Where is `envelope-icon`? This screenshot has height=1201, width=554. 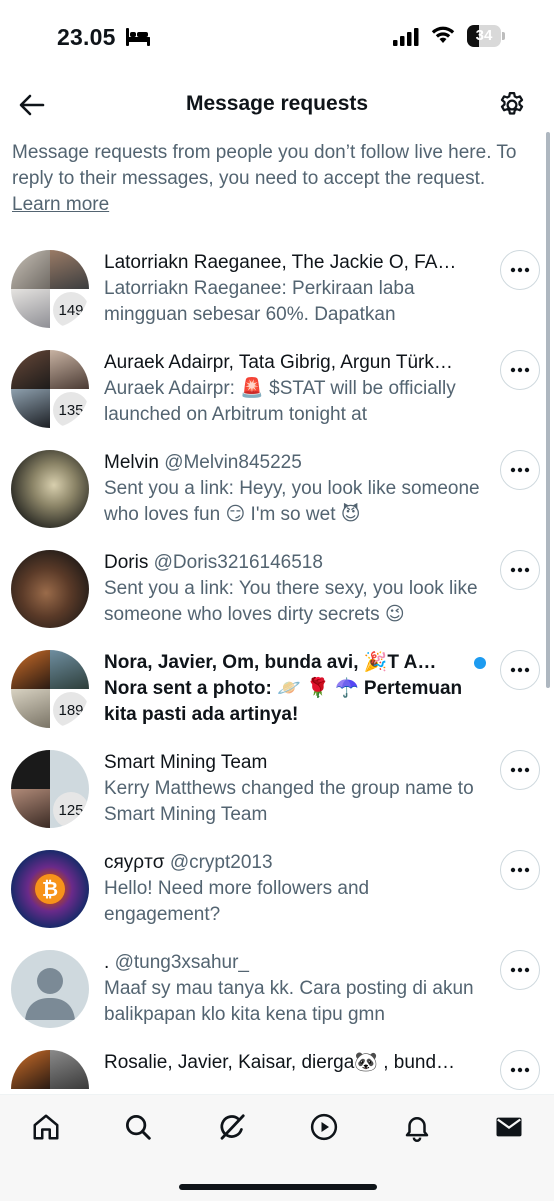 envelope-icon is located at coordinates (509, 1127).